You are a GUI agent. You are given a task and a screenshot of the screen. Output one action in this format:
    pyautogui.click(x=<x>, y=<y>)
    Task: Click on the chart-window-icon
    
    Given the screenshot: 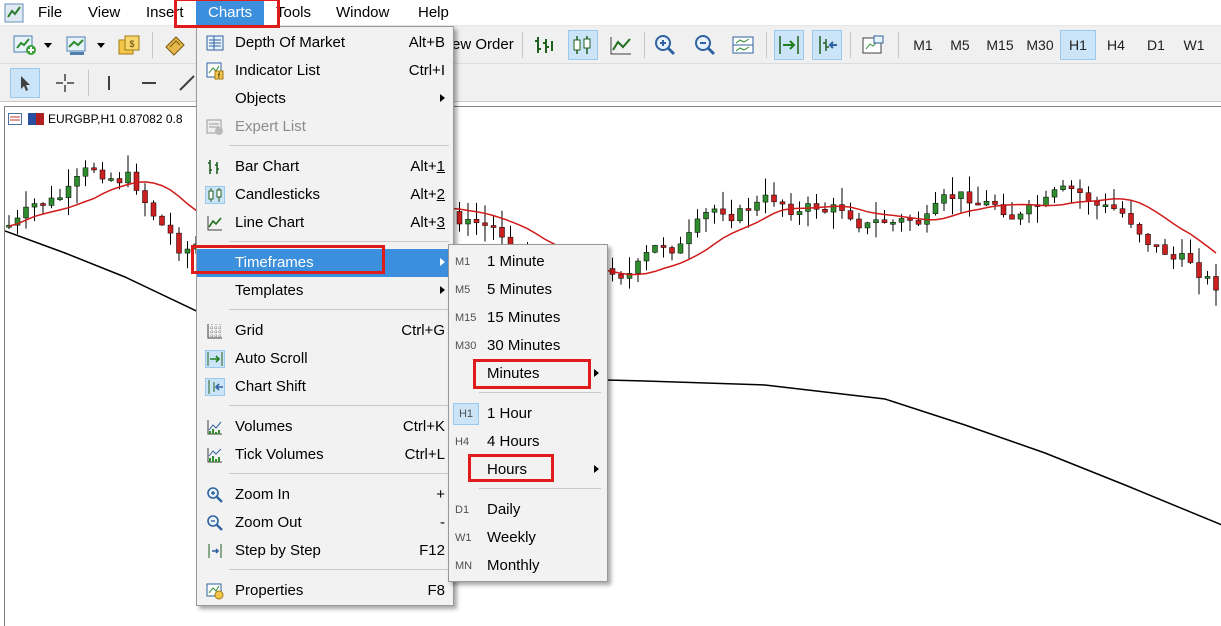 What is the action you would take?
    pyautogui.click(x=15, y=119)
    